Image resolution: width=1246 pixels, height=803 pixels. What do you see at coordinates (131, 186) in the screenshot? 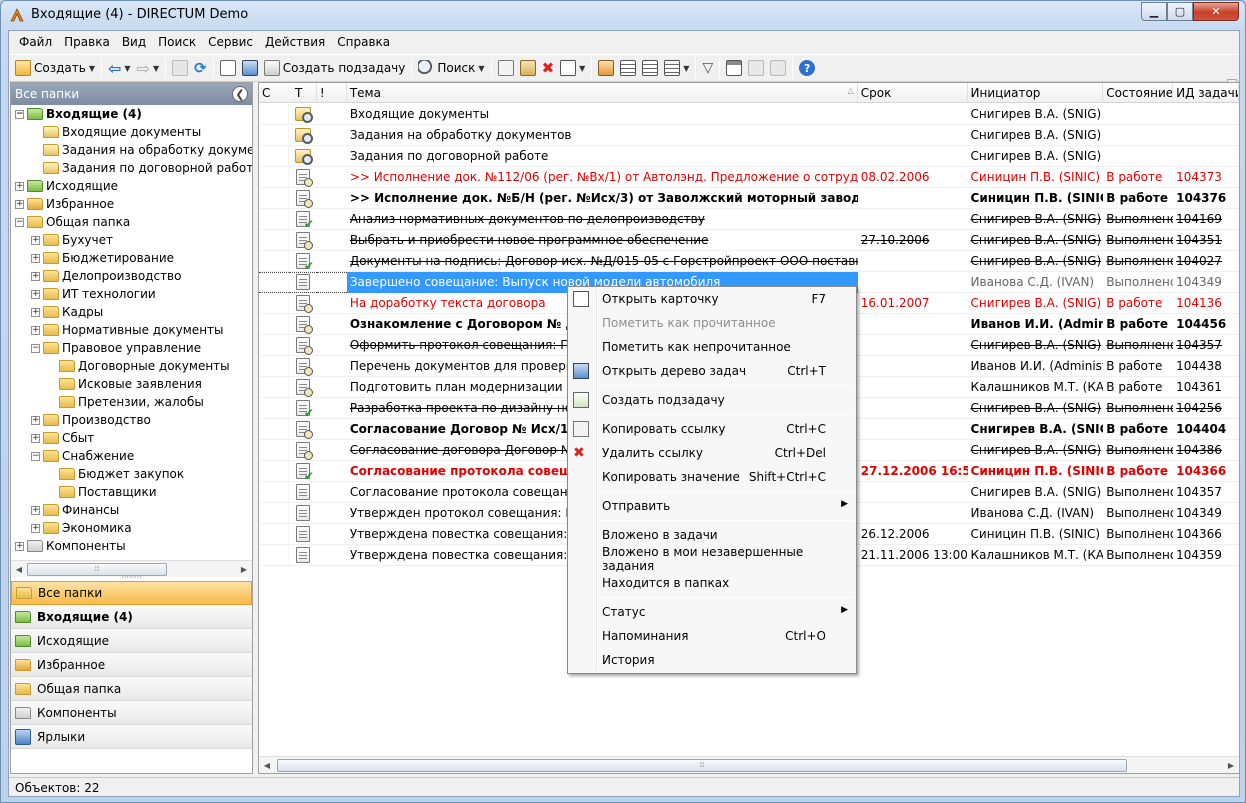
I see `tree-node: + Исходящие` at bounding box center [131, 186].